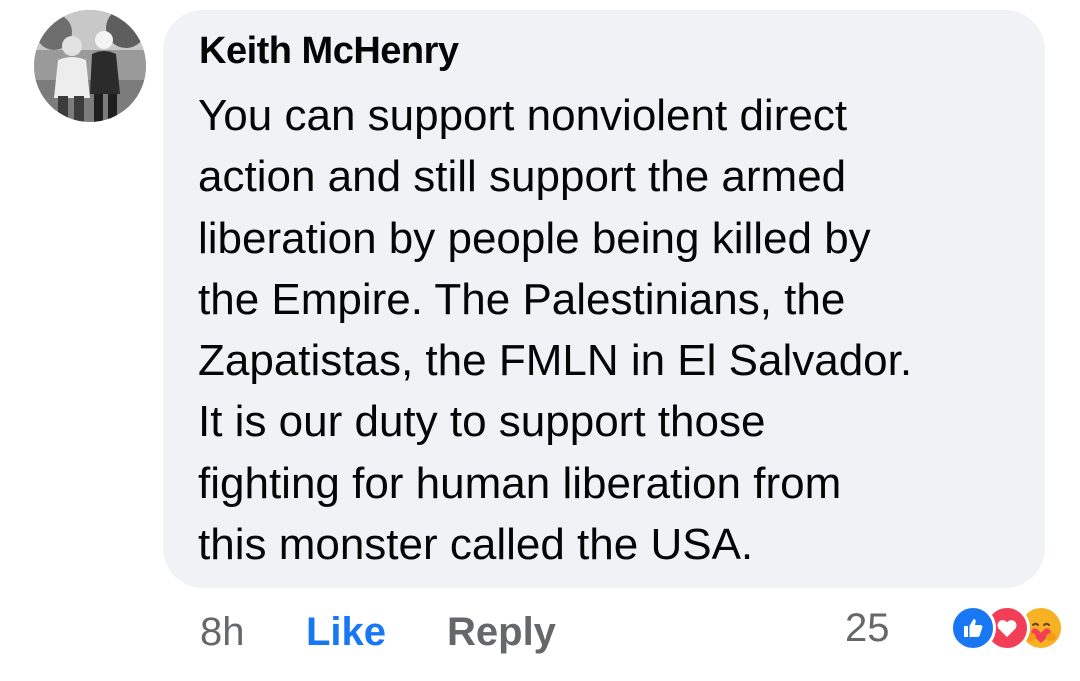  What do you see at coordinates (520, 483) in the screenshot?
I see `comment-text-line: fighting for human liberation from` at bounding box center [520, 483].